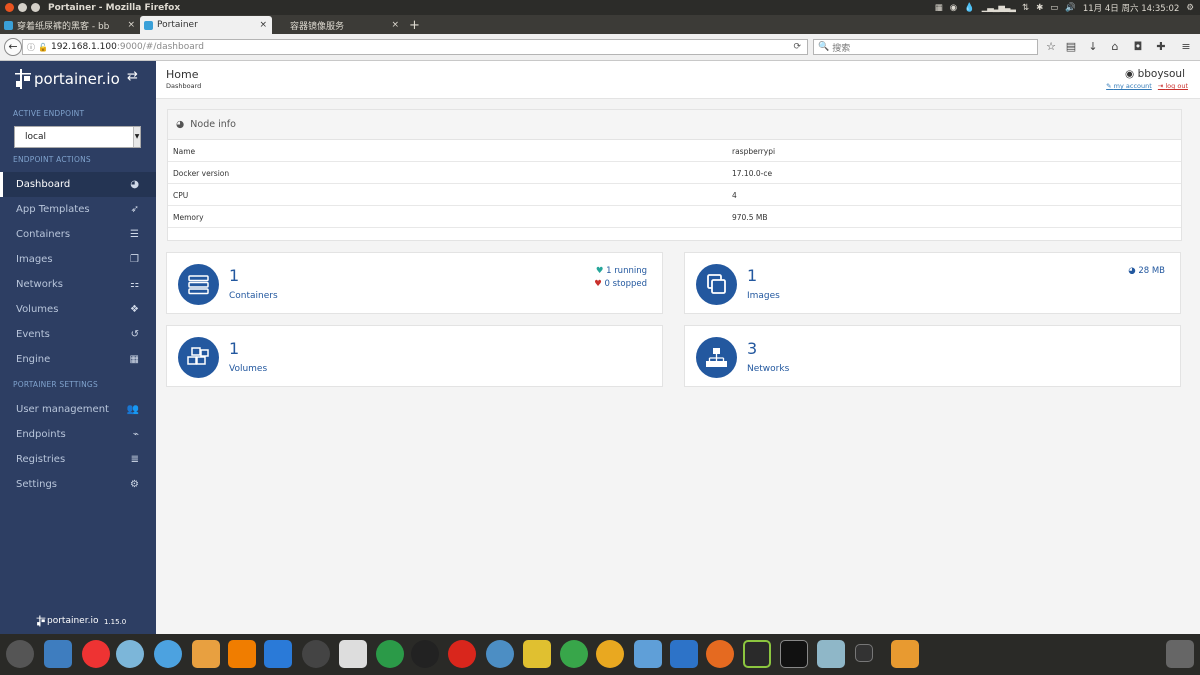  I want to click on sidebar-item-settings: Settings ⚙, so click(78, 484).